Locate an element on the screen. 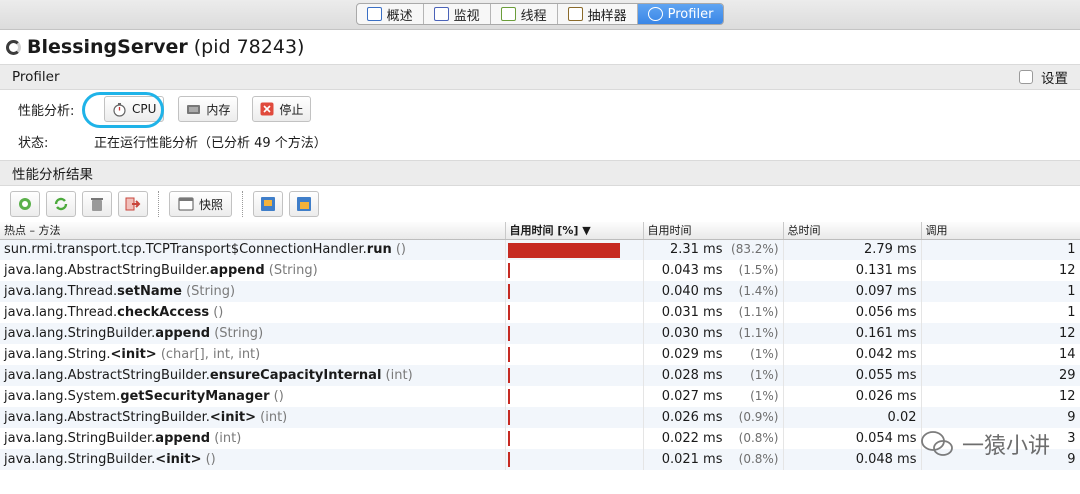 Image resolution: width=1080 pixels, height=494 pixels. refresh-icon is located at coordinates (61, 204).